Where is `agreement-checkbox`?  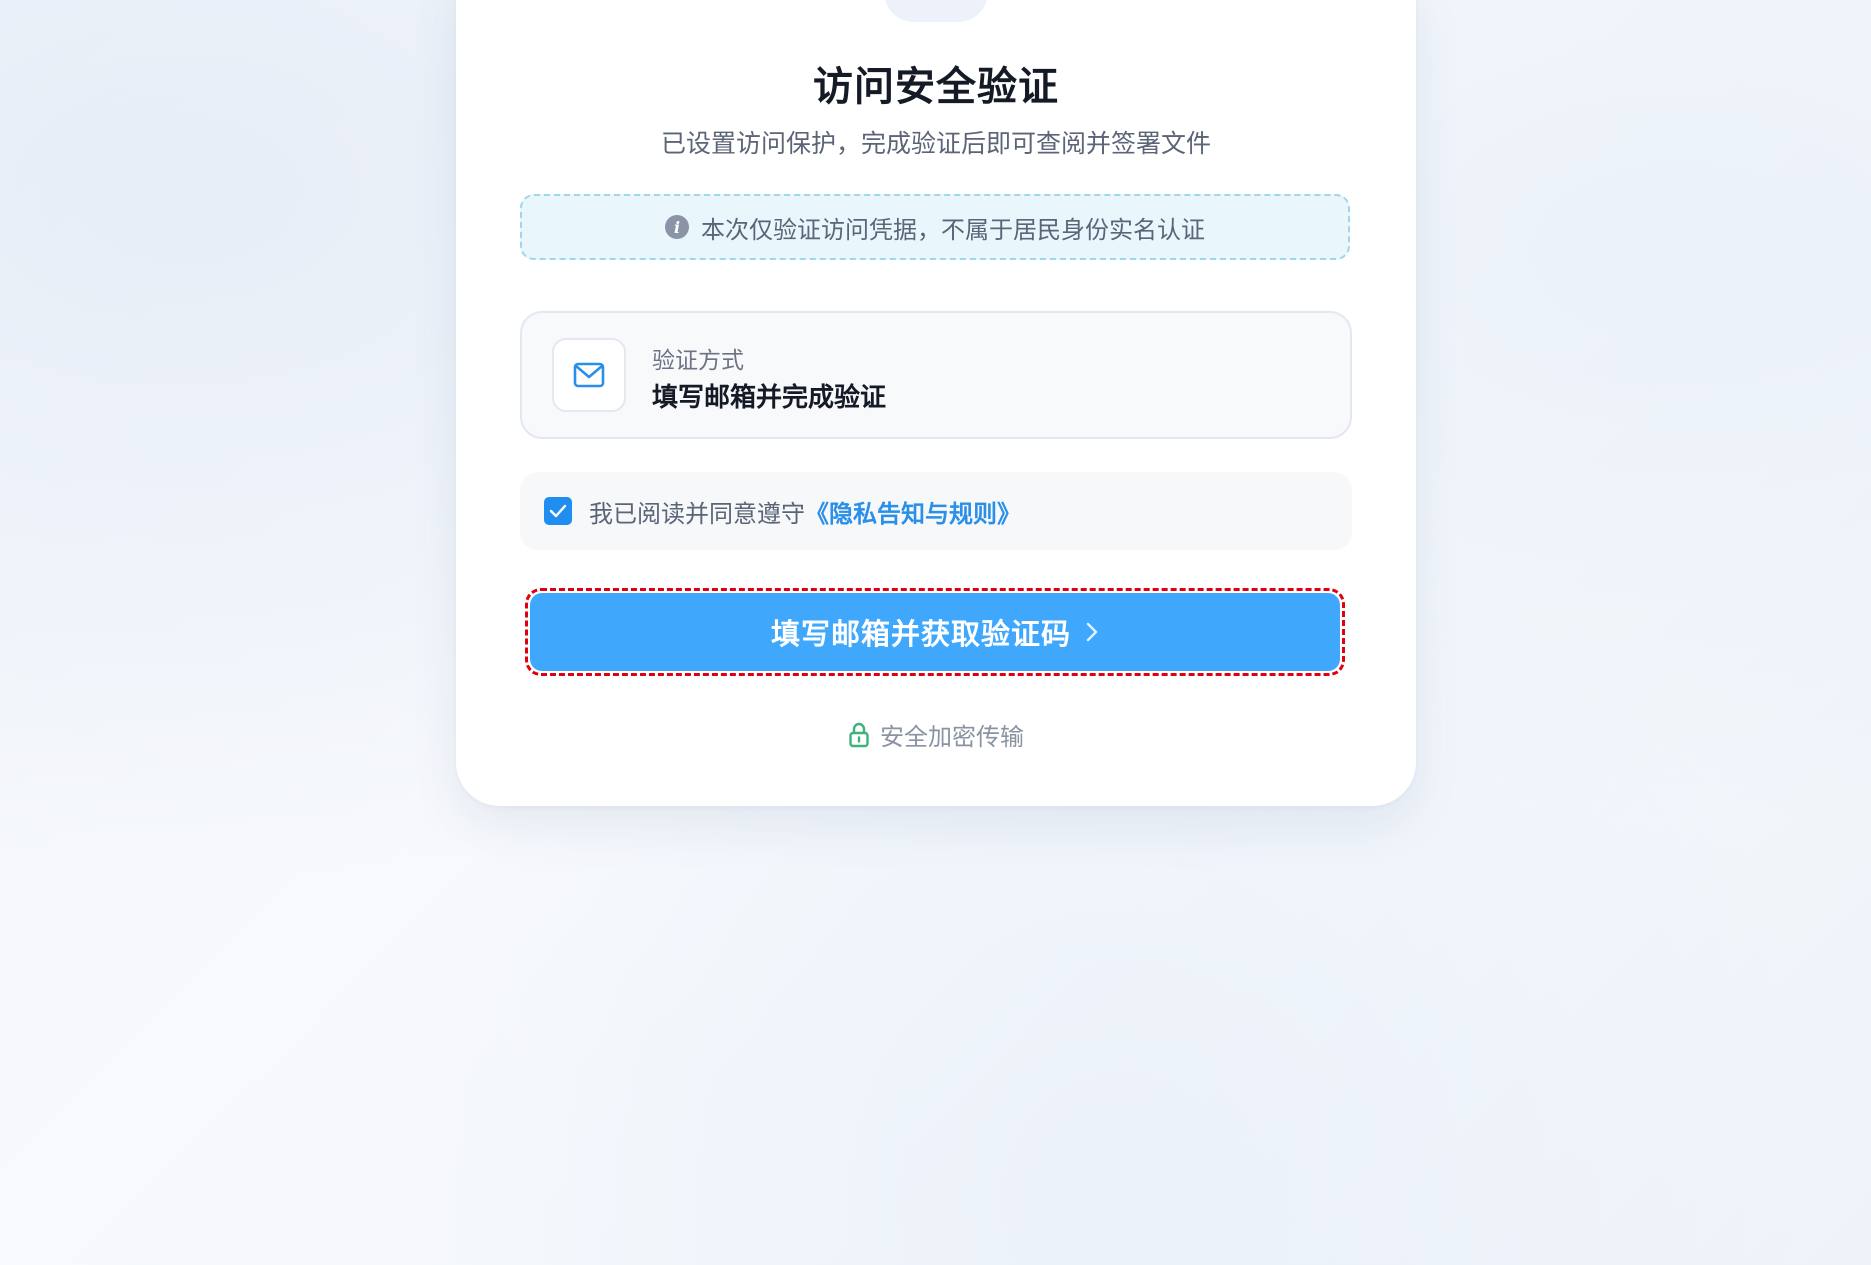
agreement-checkbox is located at coordinates (558, 511).